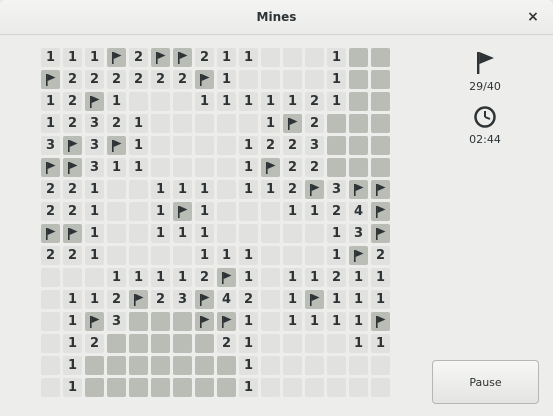 The width and height of the screenshot is (553, 416). What do you see at coordinates (533, 17) in the screenshot?
I see `close-button: ×` at bounding box center [533, 17].